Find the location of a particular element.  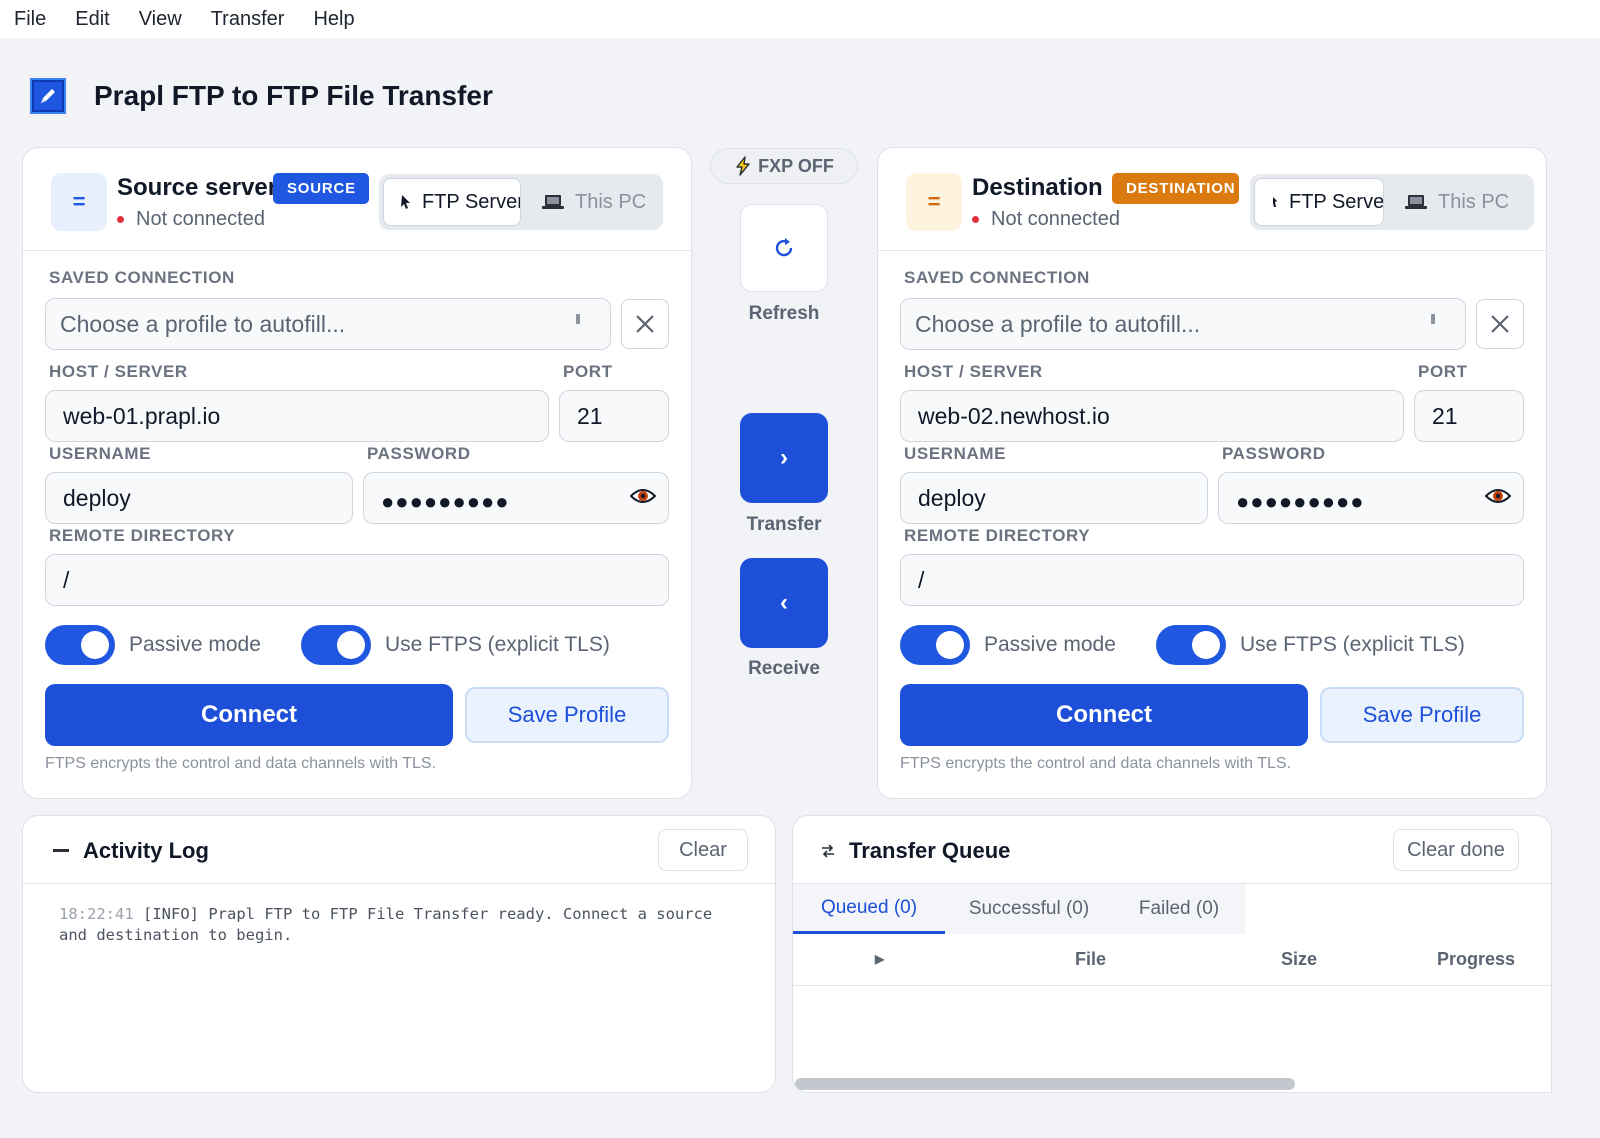

refresh-icon is located at coordinates (784, 247).